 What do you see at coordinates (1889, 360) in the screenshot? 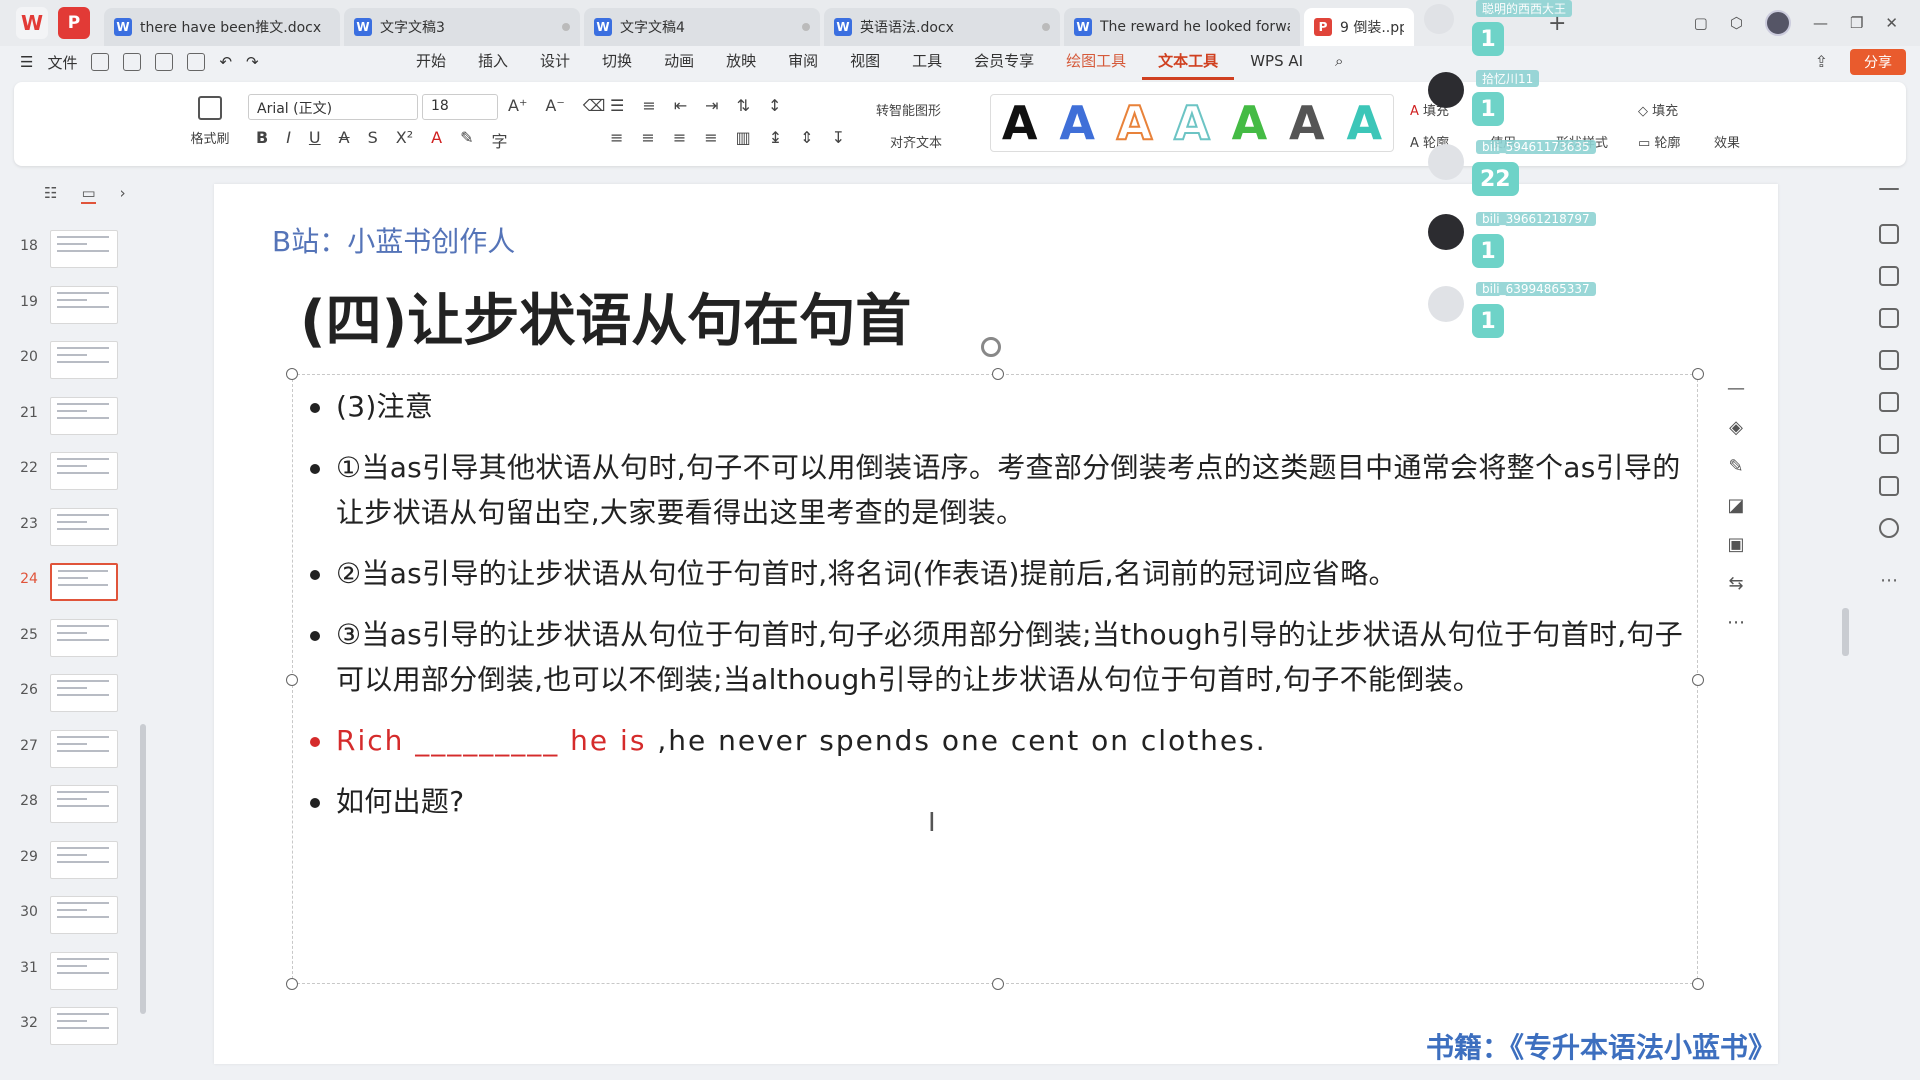
I see `tools-icon` at bounding box center [1889, 360].